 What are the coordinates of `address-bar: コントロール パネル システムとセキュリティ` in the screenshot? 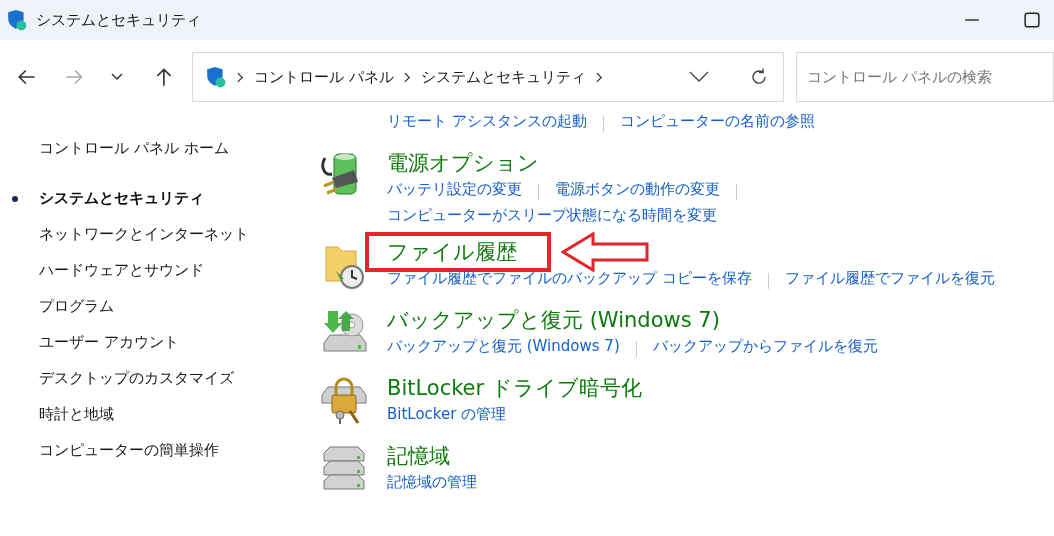 It's located at (488, 77).